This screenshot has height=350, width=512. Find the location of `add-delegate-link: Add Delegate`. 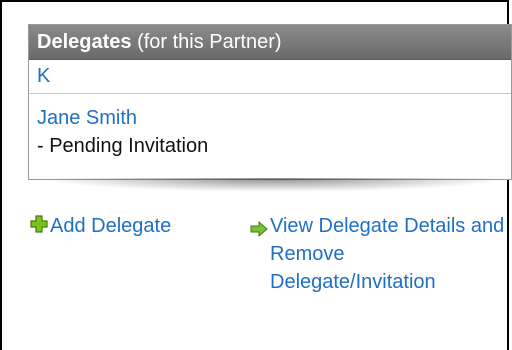

add-delegate-link: Add Delegate is located at coordinates (110, 226).